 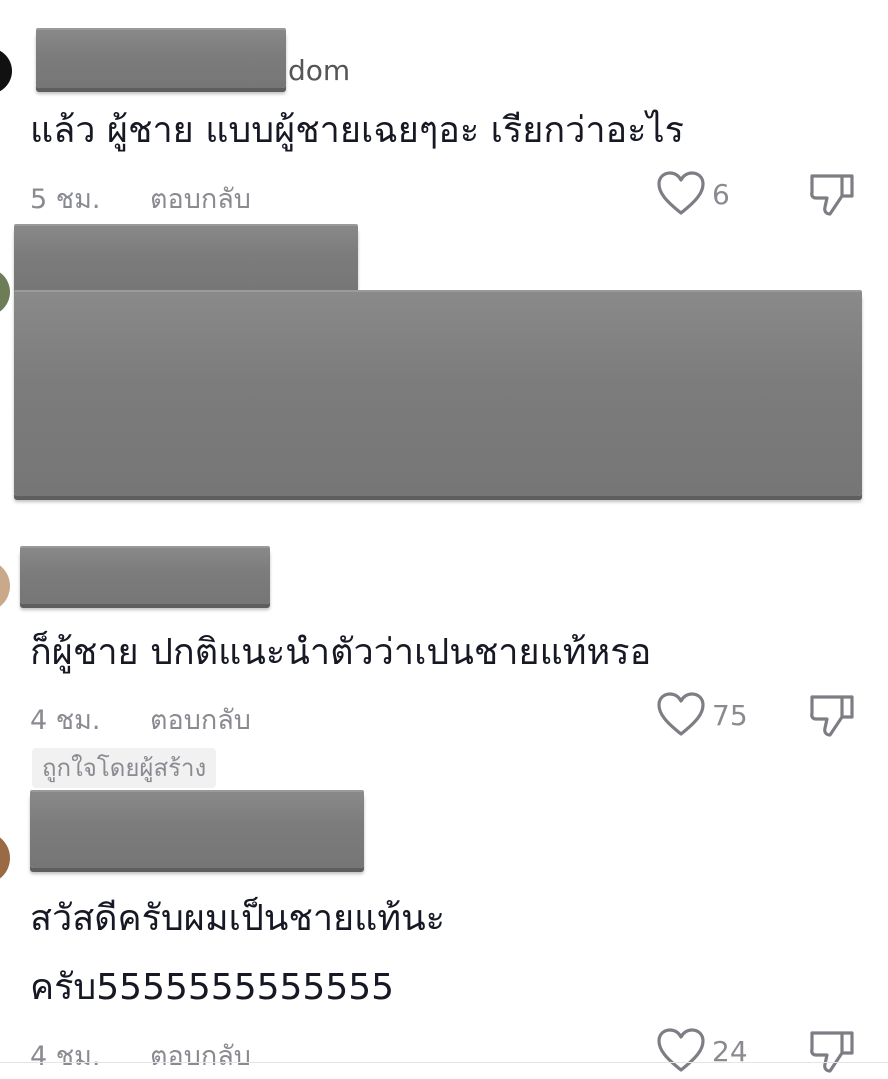 I want to click on comment-text: แล้ว ผู้ชาย แบบผู้ชายเฉยๆอะ เรียกว่าอะไร, so click(x=357, y=130).